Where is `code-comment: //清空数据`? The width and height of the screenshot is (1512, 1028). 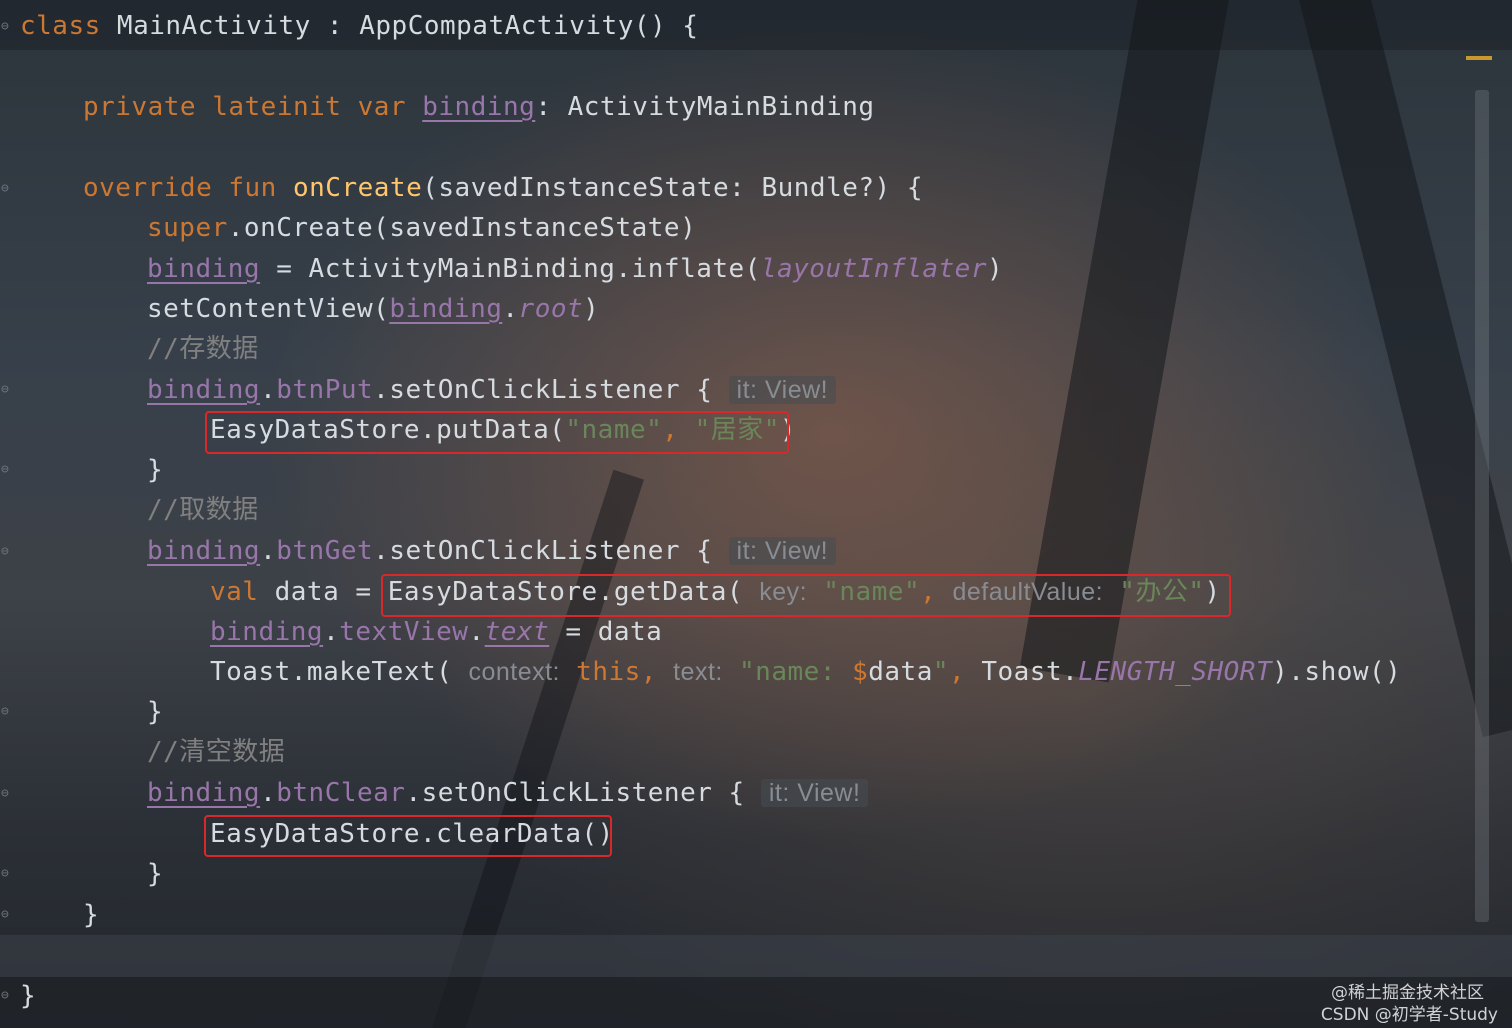
code-comment: //清空数据 is located at coordinates (216, 752).